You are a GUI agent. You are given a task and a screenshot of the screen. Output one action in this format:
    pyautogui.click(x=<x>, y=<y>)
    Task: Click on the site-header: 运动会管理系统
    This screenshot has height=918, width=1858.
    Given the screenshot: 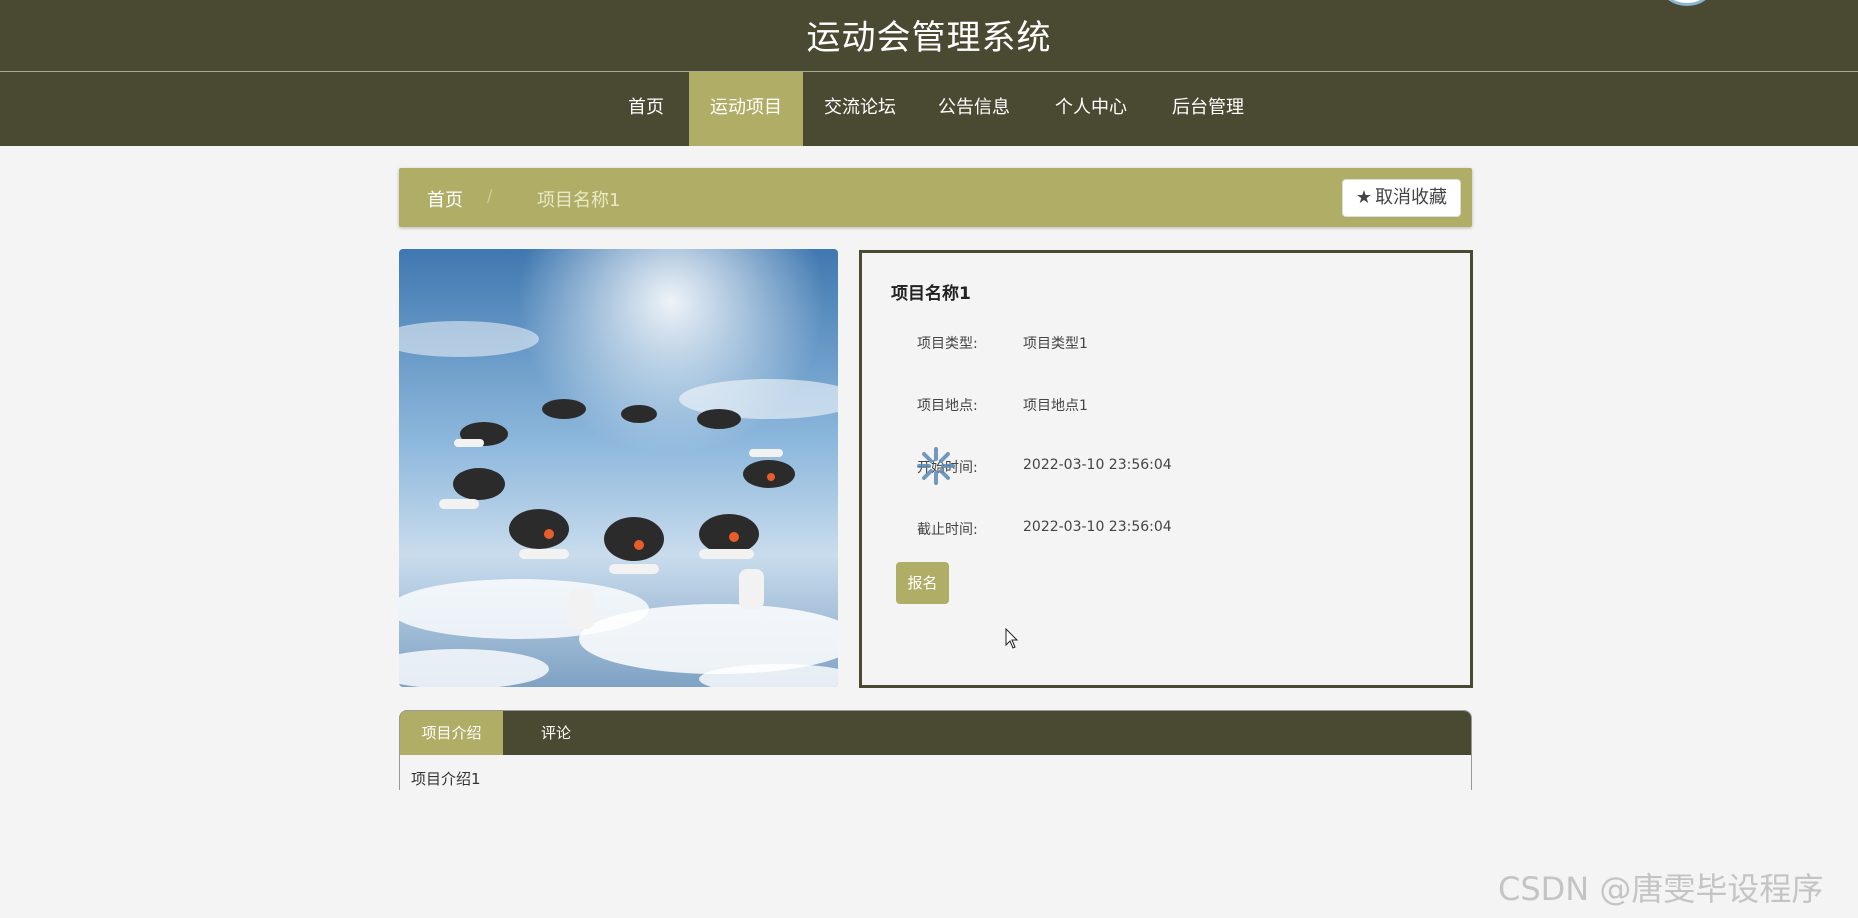 What is the action you would take?
    pyautogui.click(x=929, y=36)
    